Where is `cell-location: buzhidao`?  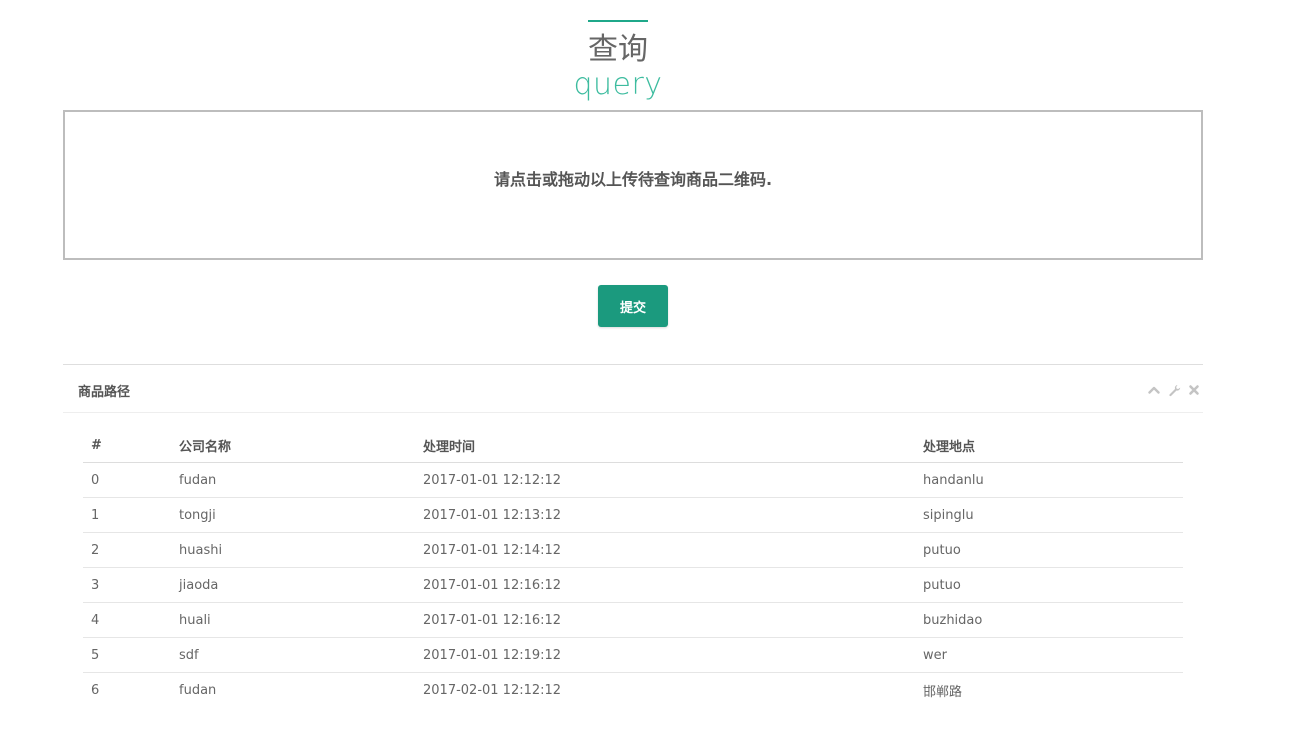 cell-location: buzhidao is located at coordinates (1049, 620).